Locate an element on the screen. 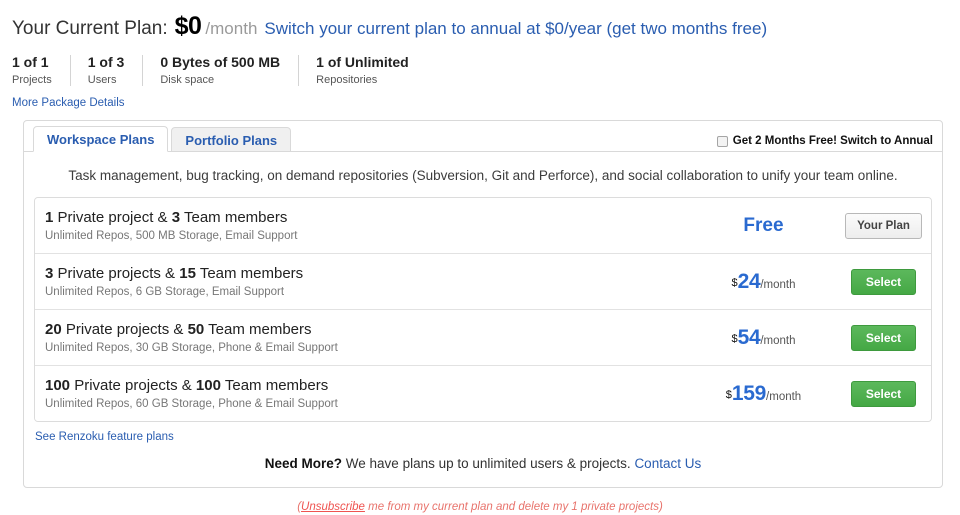 The image size is (960, 515). plan-action: Your Plan is located at coordinates (883, 225).